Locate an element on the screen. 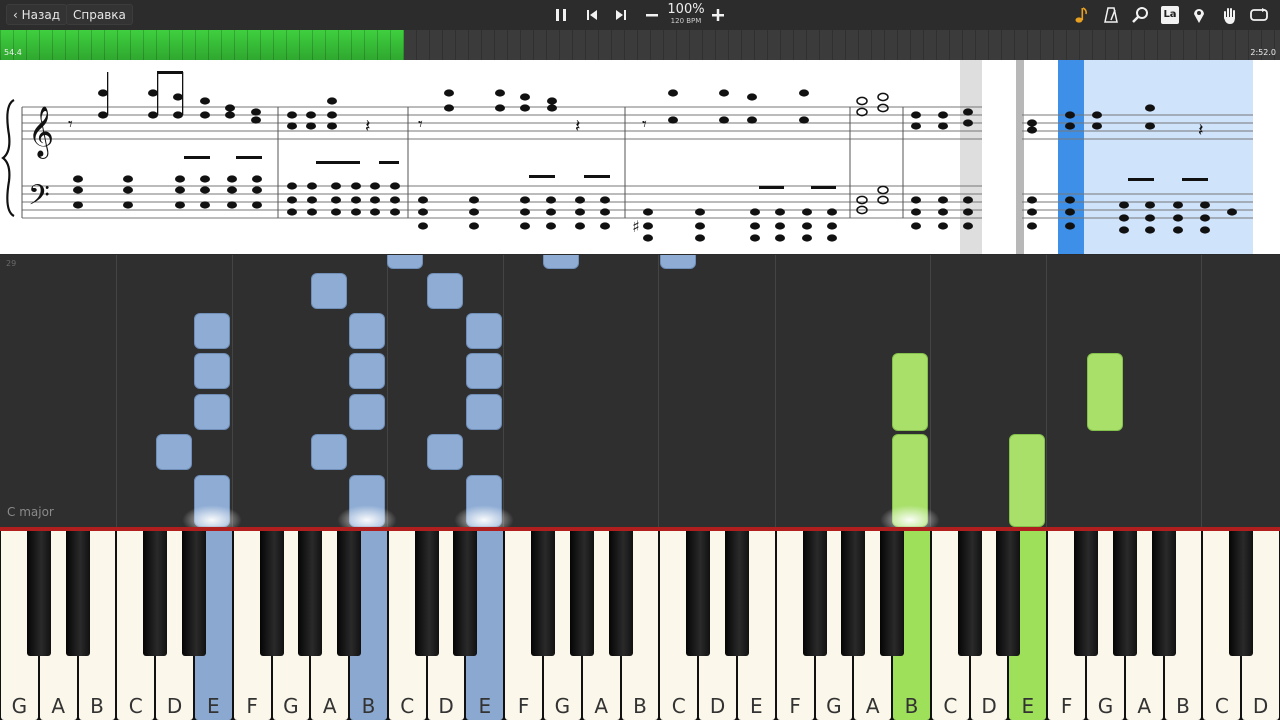 The image size is (1280, 720). key-signature-label: C major is located at coordinates (30, 512).